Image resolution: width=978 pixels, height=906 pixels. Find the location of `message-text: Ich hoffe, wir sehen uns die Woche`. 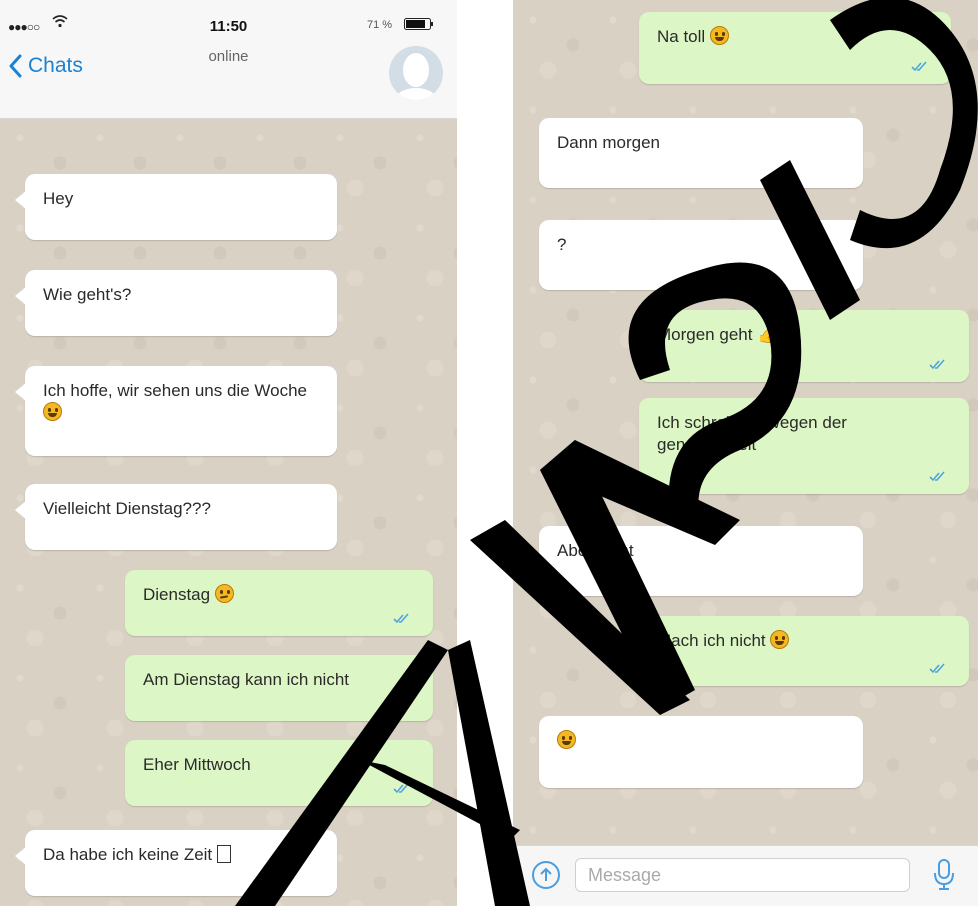

message-text: Ich hoffe, wir sehen uns die Woche is located at coordinates (178, 402).